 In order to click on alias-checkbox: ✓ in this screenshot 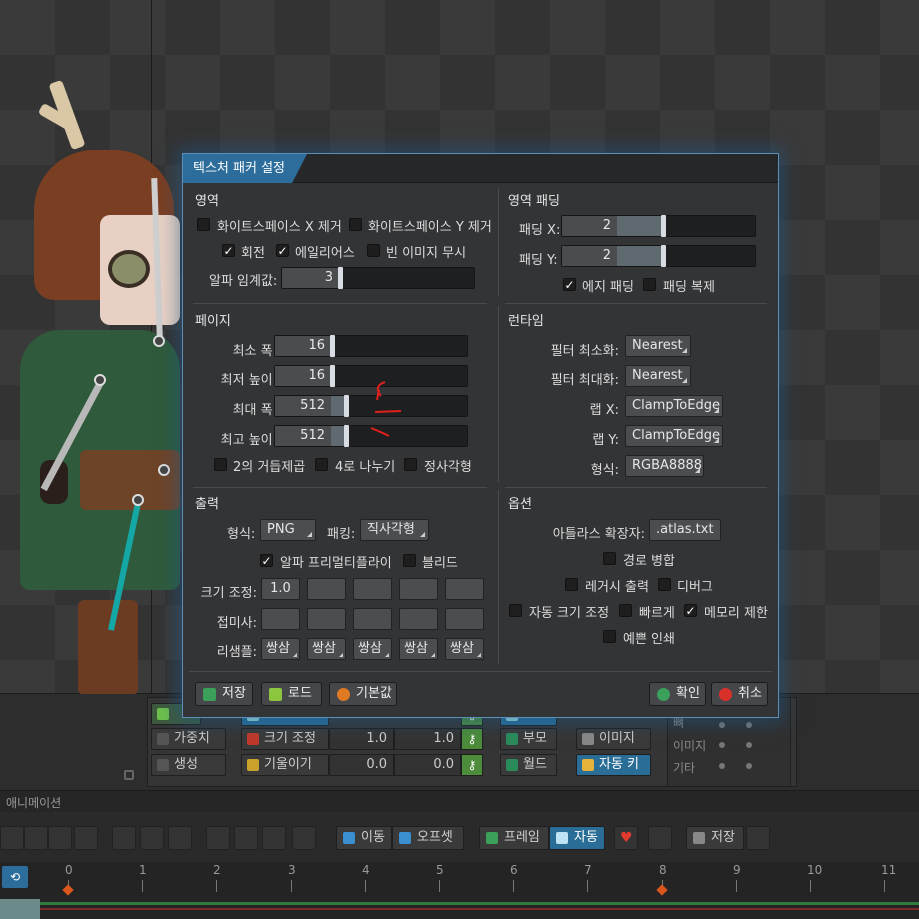, I will do `click(282, 250)`.